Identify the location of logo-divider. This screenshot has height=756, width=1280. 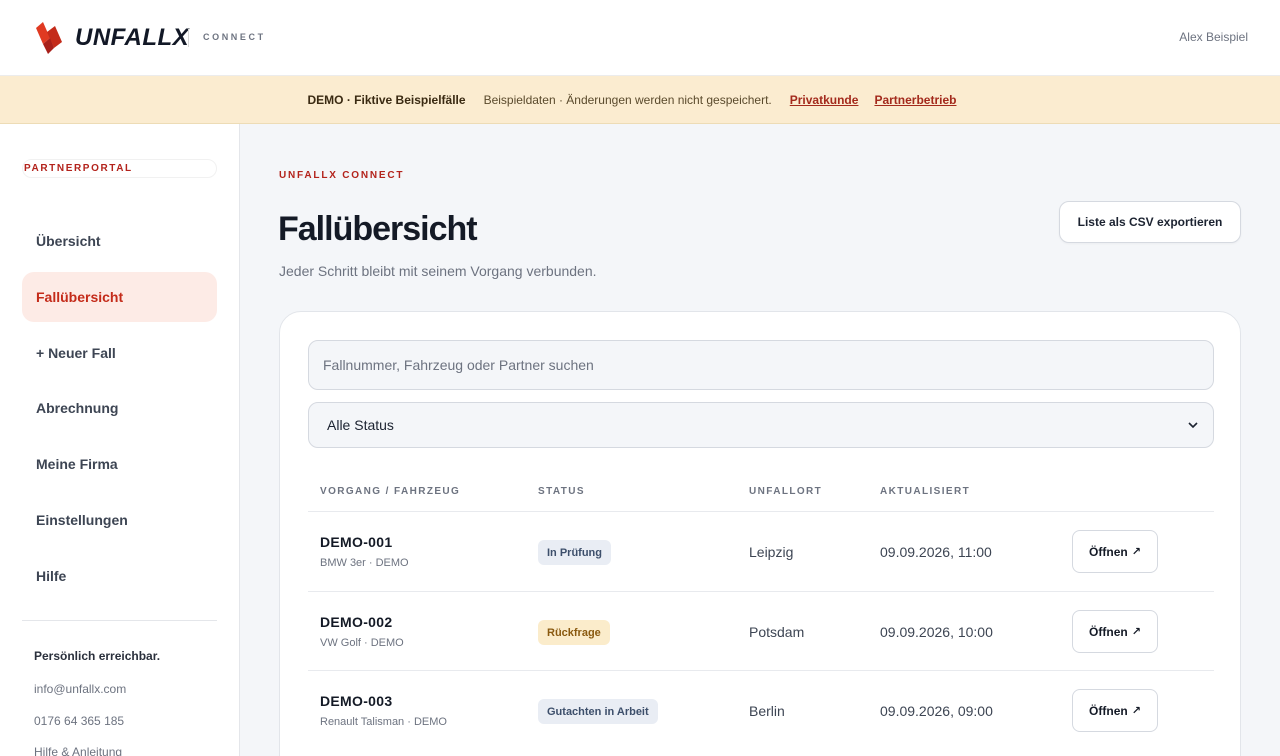
(188, 38).